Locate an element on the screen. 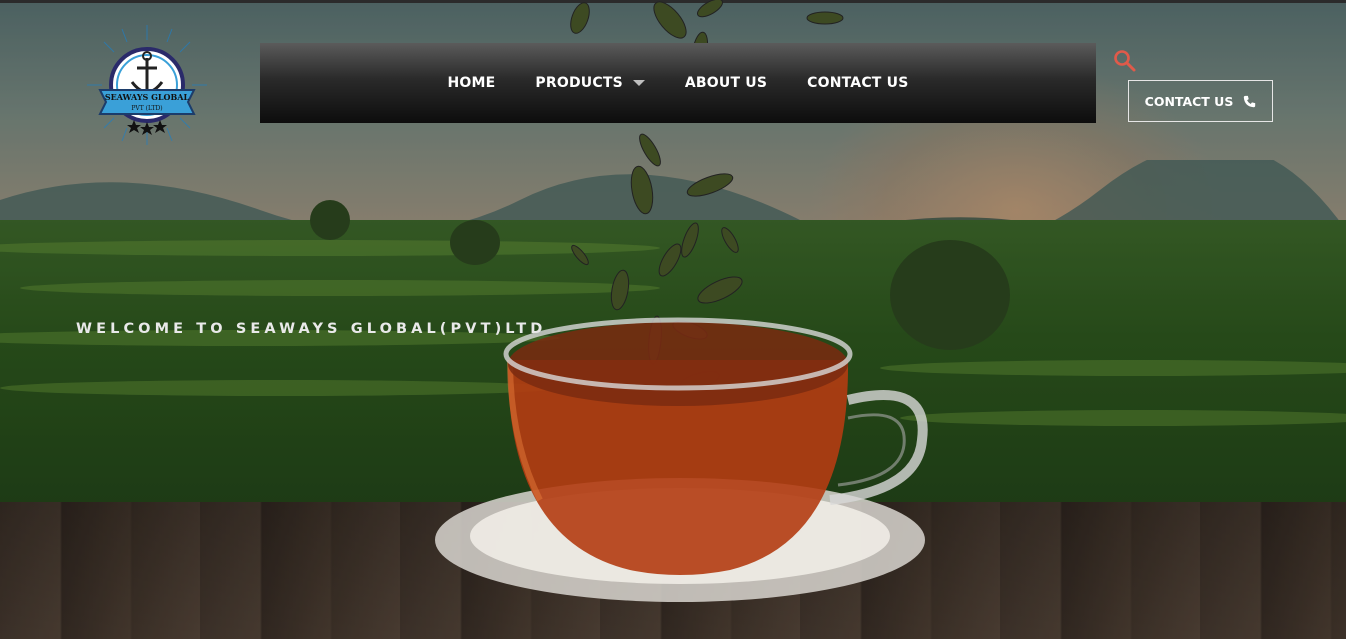 The height and width of the screenshot is (639, 1346). nav-home: HOME is located at coordinates (472, 83).